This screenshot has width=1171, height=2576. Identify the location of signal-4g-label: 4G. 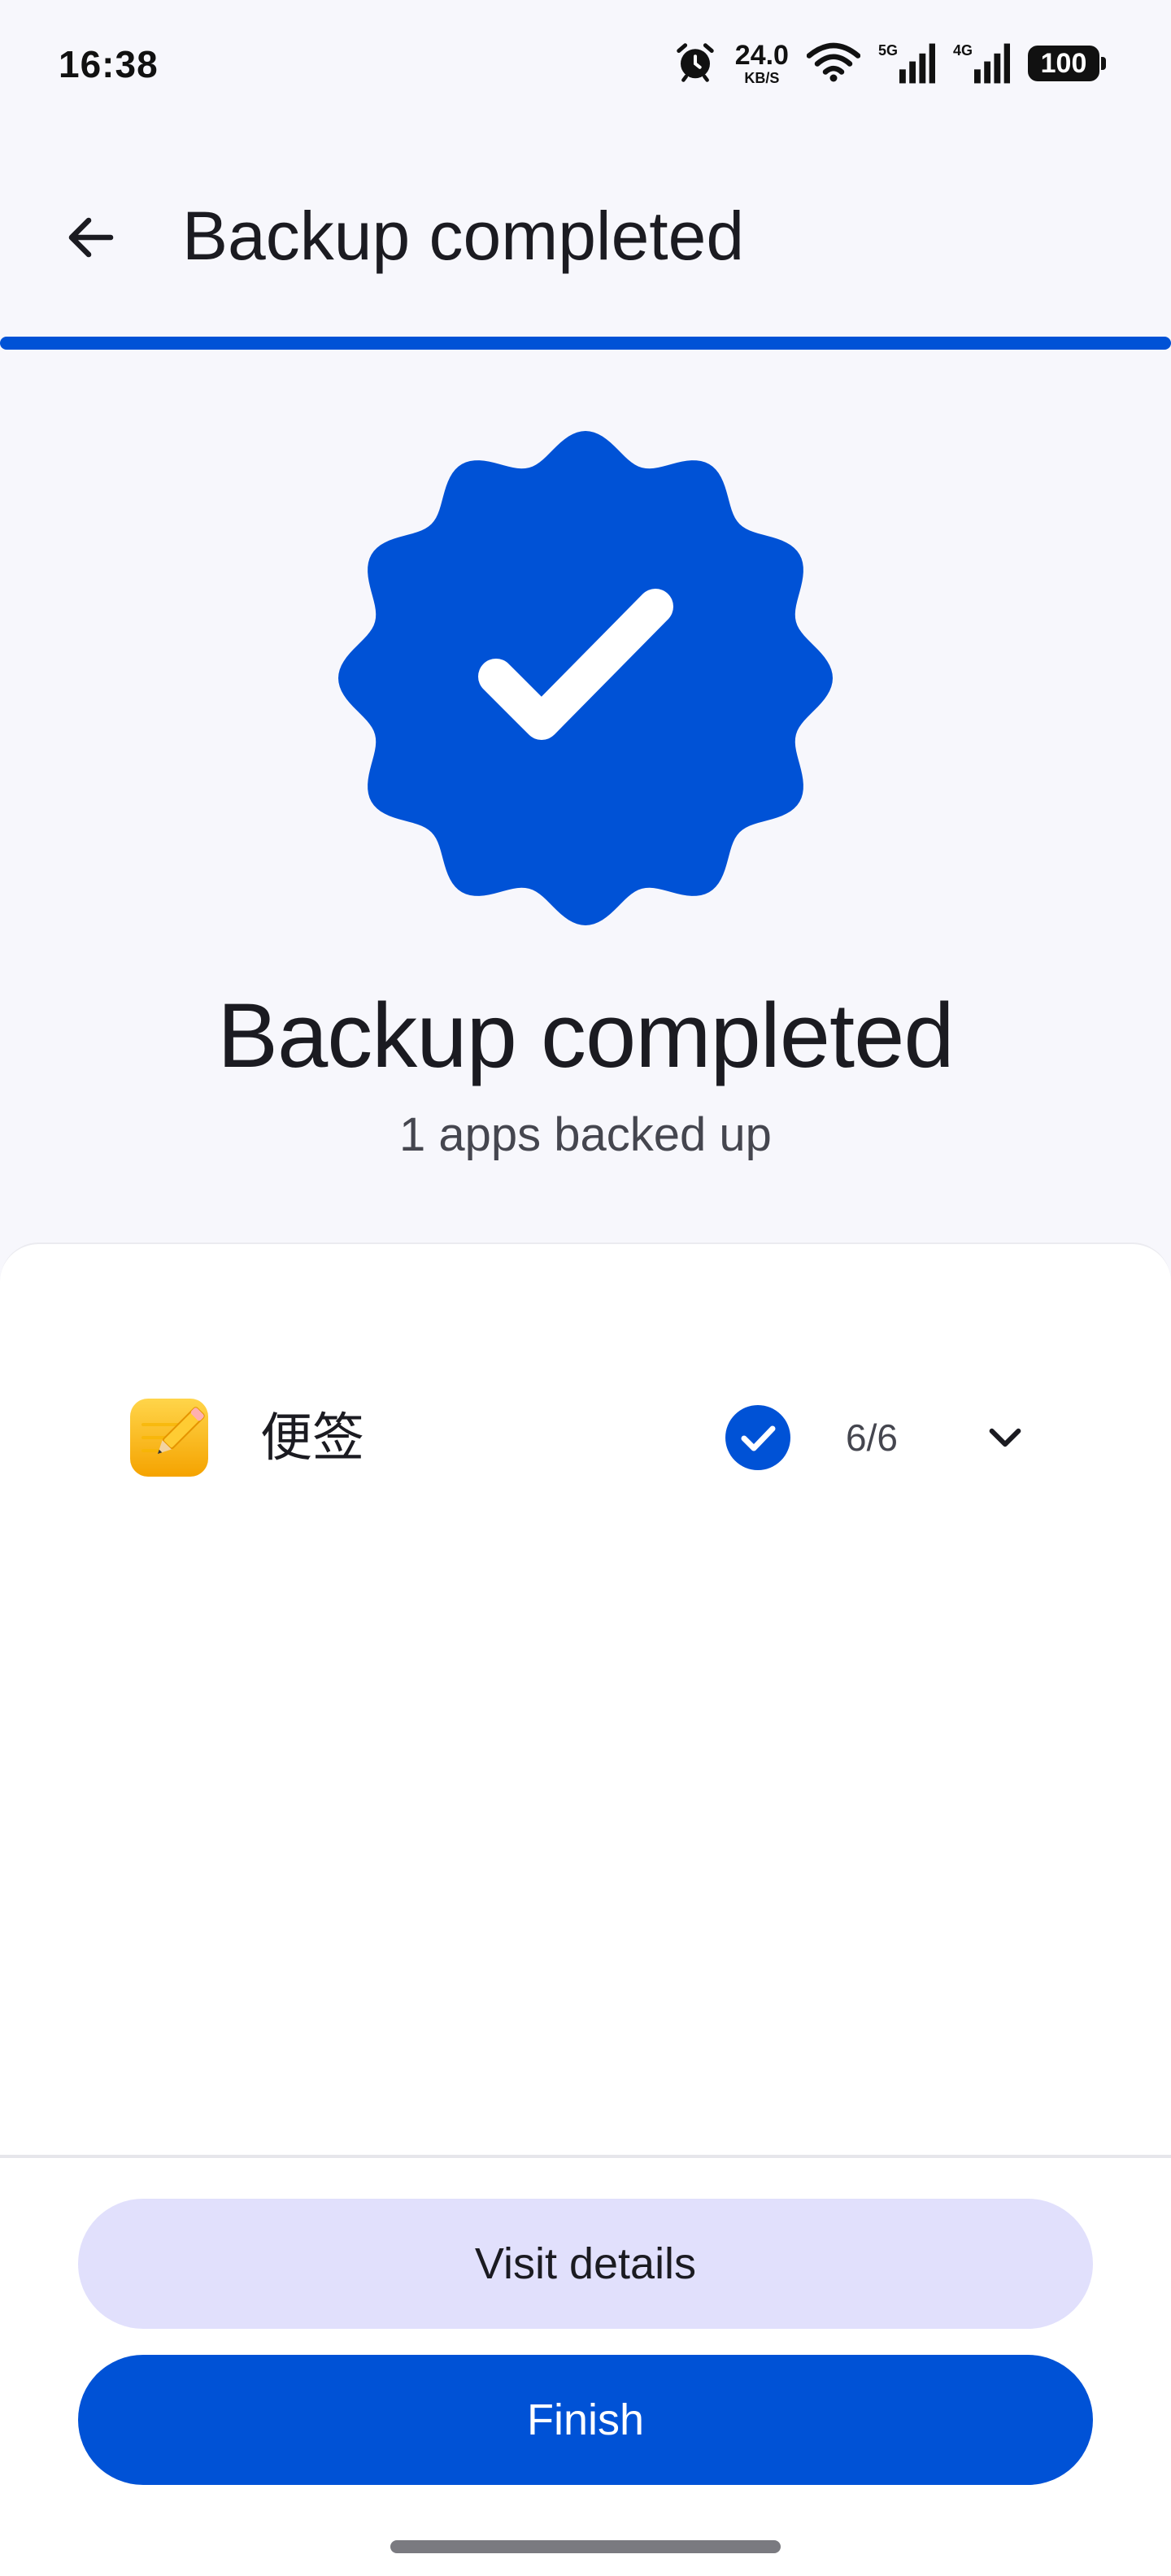
(963, 51).